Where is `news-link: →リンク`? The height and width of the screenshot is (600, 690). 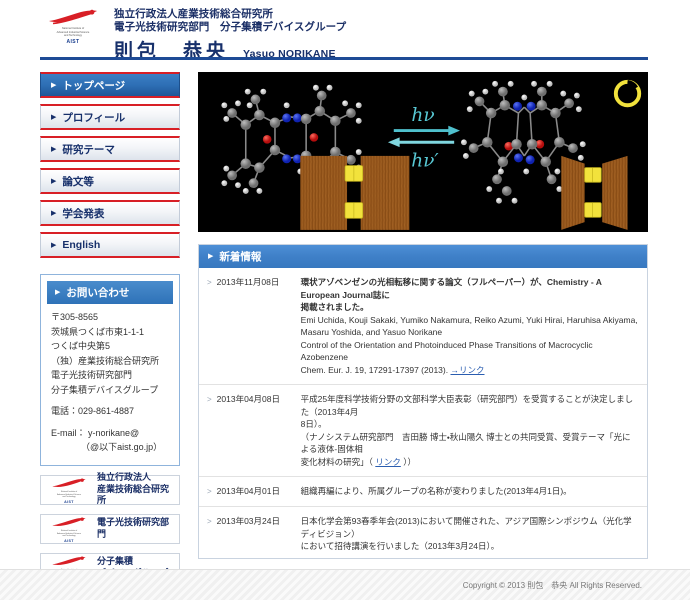 news-link: →リンク is located at coordinates (467, 370).